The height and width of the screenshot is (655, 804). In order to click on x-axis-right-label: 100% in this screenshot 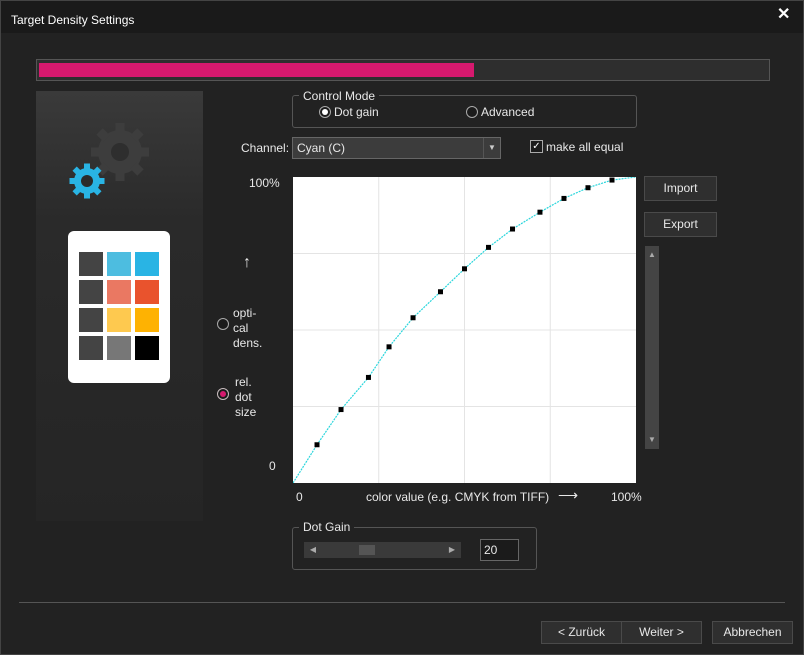, I will do `click(626, 497)`.